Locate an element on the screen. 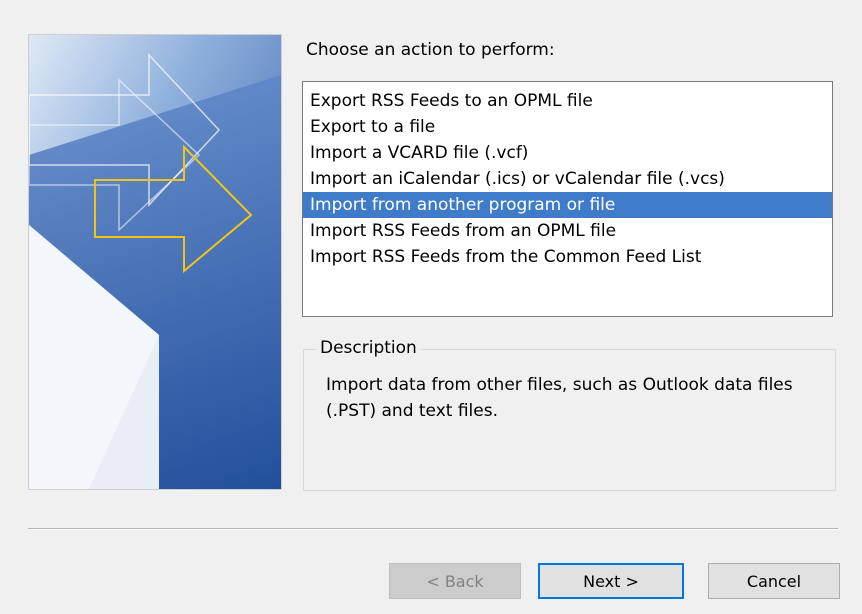 Image resolution: width=862 pixels, height=614 pixels. action-item-import-another-program: Import from another program or file is located at coordinates (567, 205).